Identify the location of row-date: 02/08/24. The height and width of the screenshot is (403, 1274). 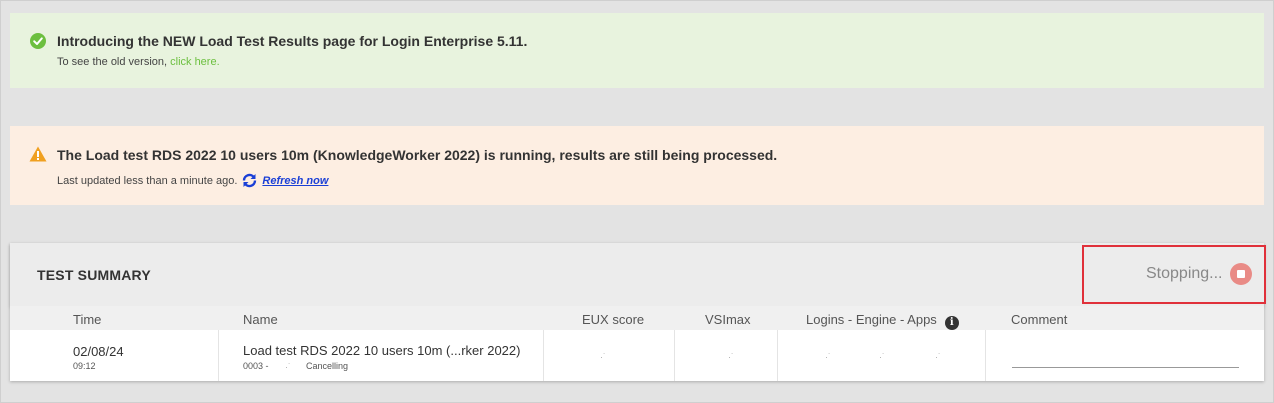
(98, 351).